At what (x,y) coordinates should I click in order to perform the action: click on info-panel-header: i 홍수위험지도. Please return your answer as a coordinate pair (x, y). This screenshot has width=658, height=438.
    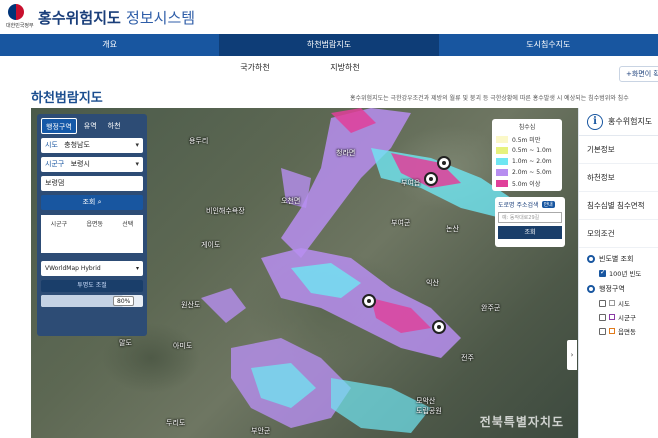
    Looking at the image, I should click on (618, 122).